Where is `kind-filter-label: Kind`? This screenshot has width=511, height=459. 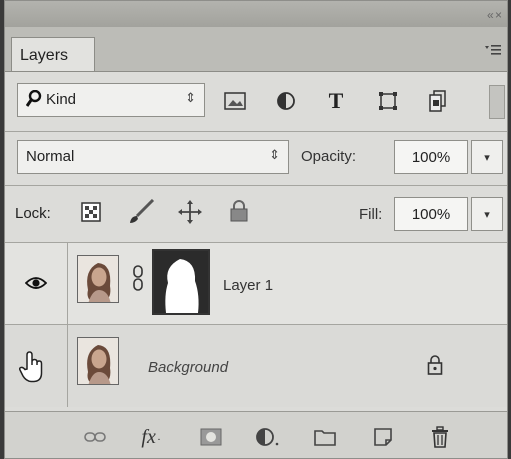
kind-filter-label: Kind is located at coordinates (61, 99).